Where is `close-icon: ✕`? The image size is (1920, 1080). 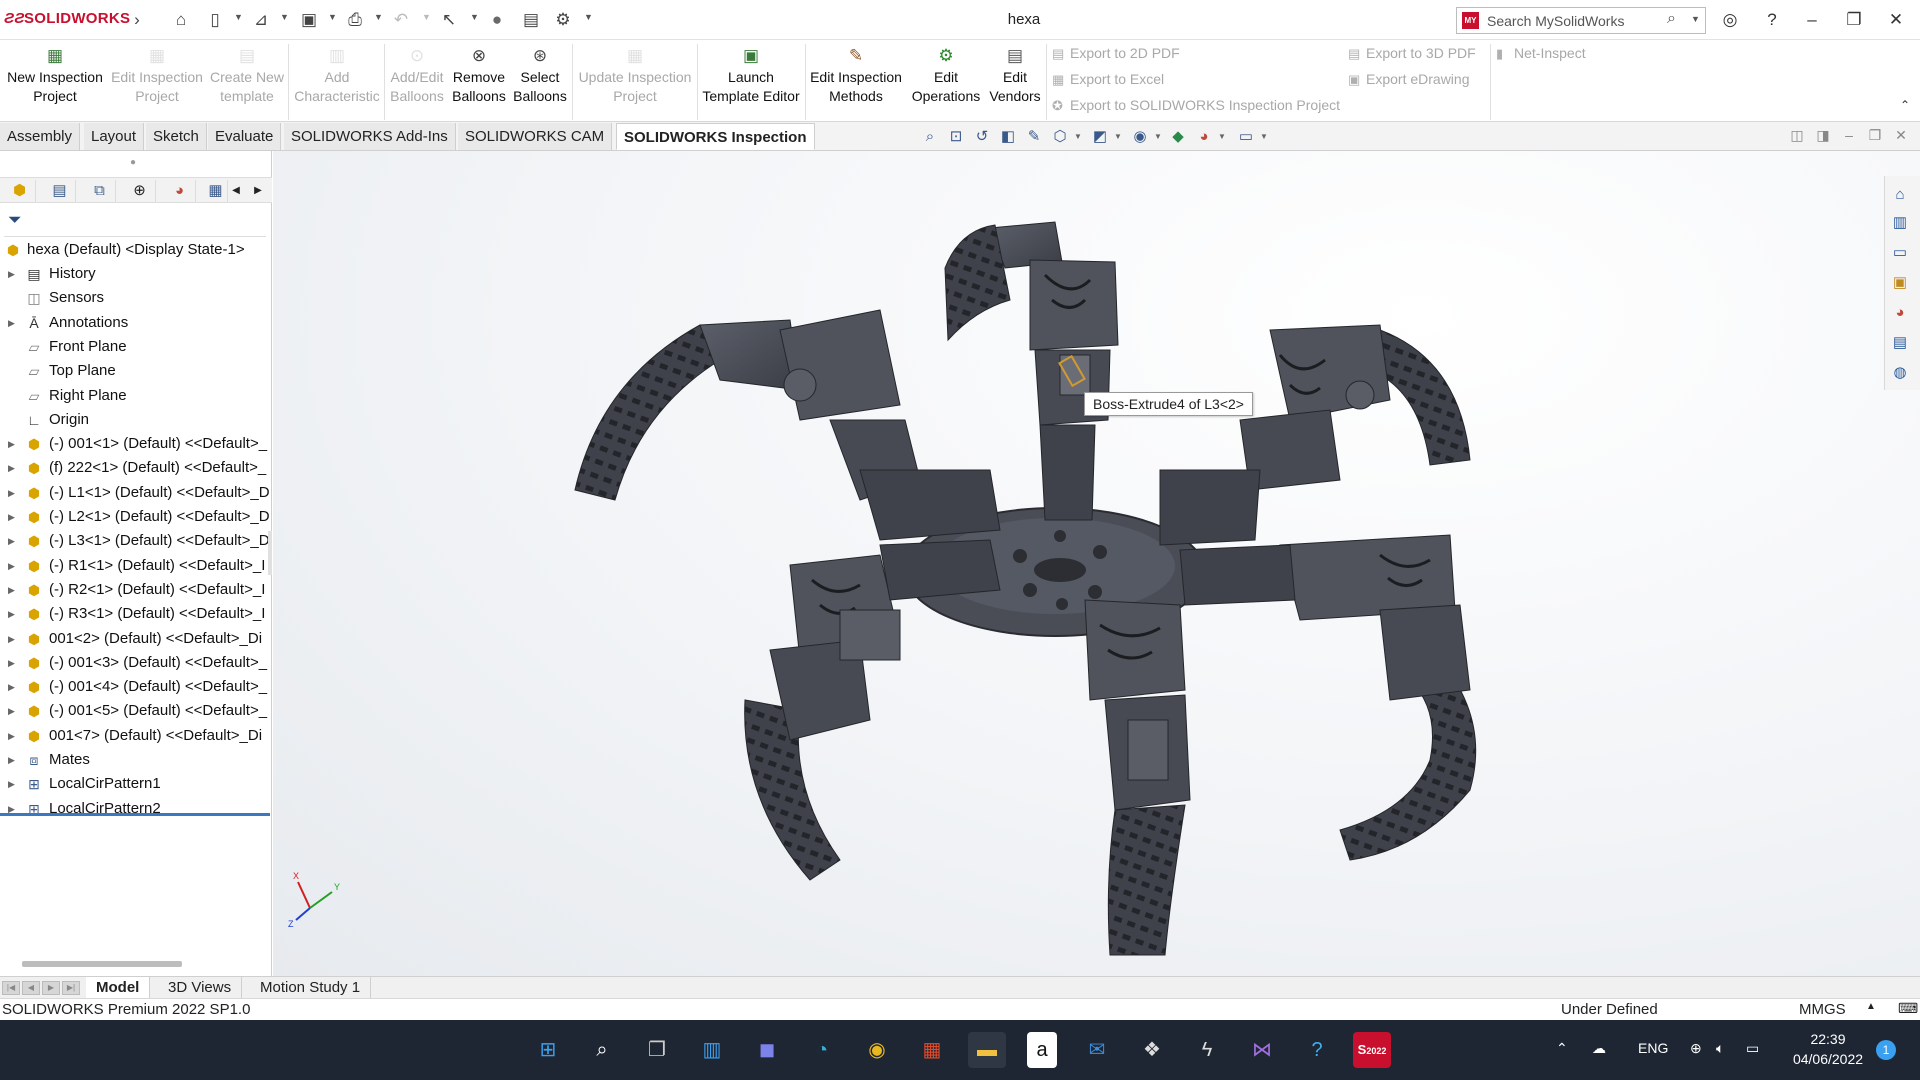 close-icon: ✕ is located at coordinates (1896, 20).